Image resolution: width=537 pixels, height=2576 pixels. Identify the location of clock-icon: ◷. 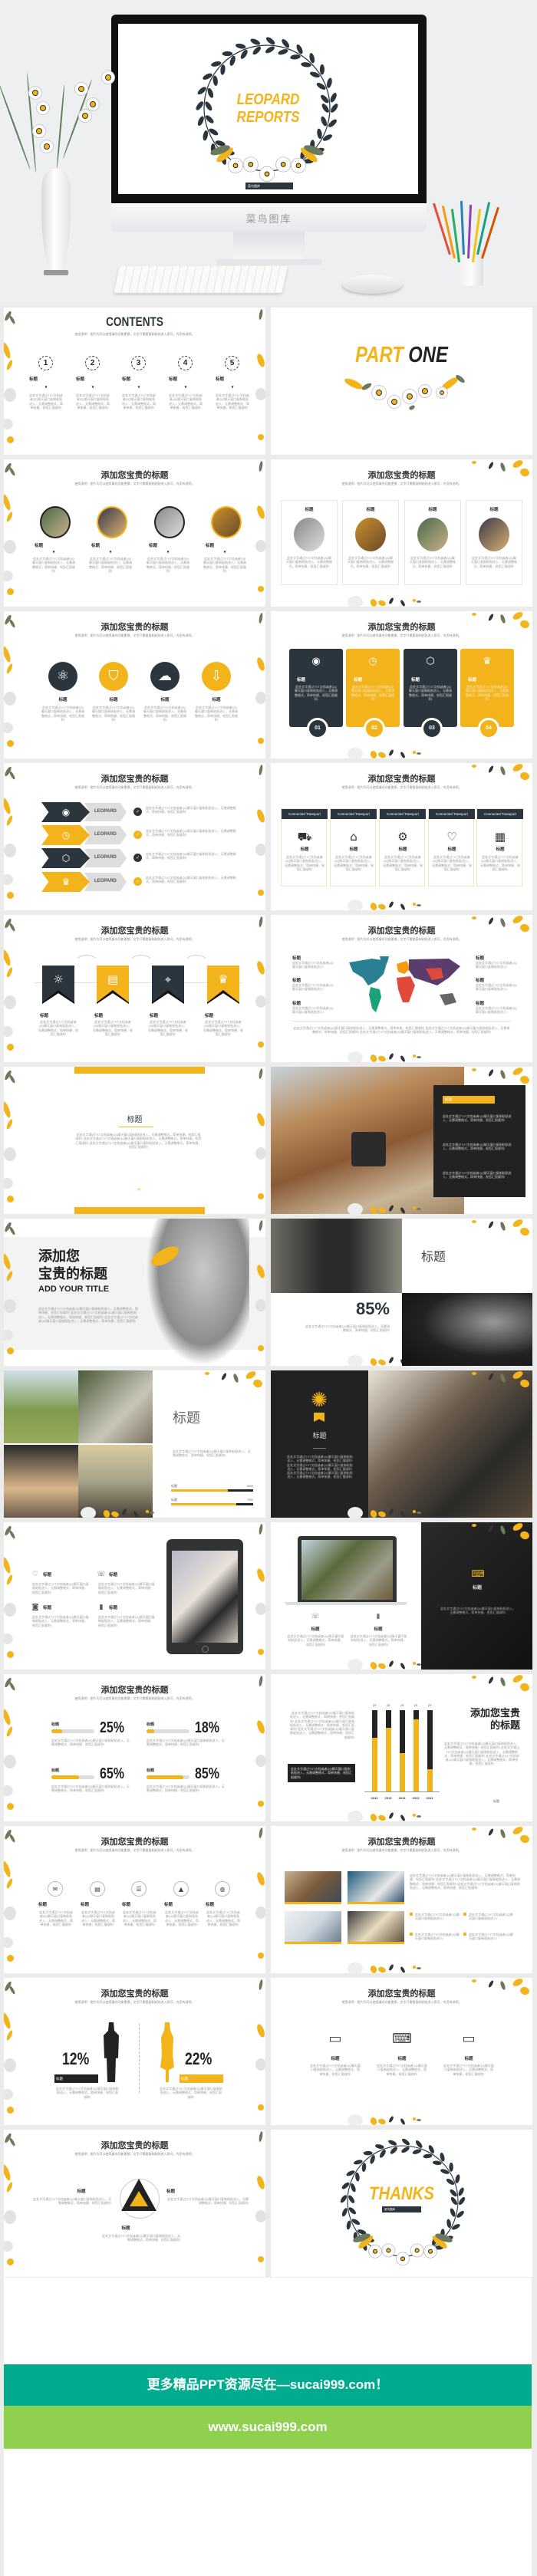
(66, 835).